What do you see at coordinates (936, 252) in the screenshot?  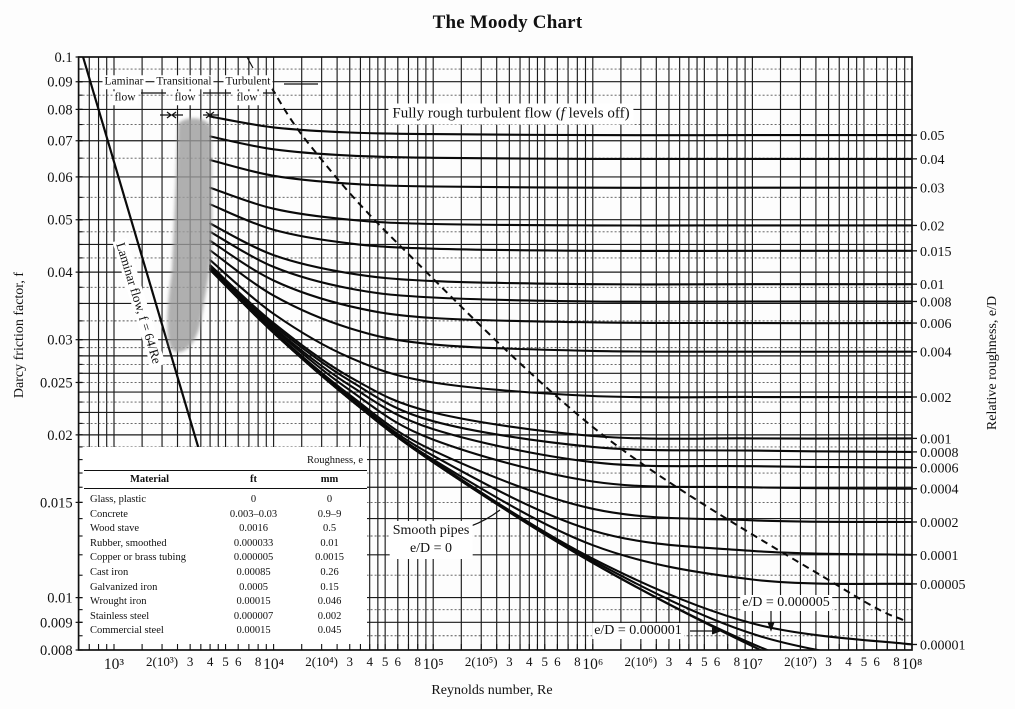 I see `right-tick-label: 0.015` at bounding box center [936, 252].